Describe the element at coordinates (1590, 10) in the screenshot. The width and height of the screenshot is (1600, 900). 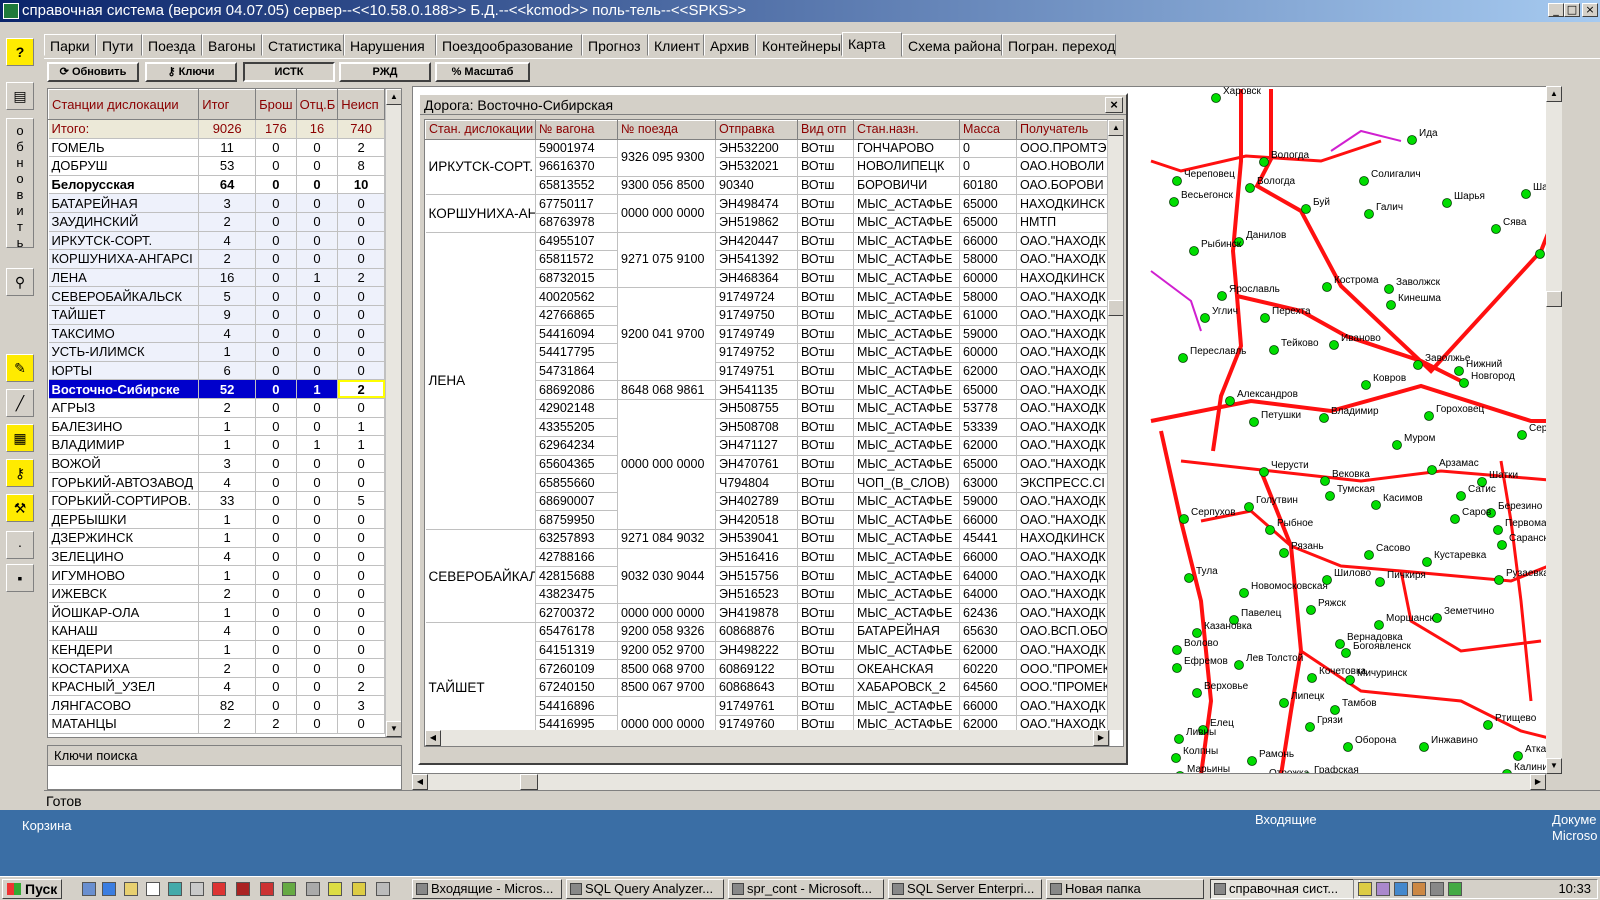
I see `close-button: ×` at that location.